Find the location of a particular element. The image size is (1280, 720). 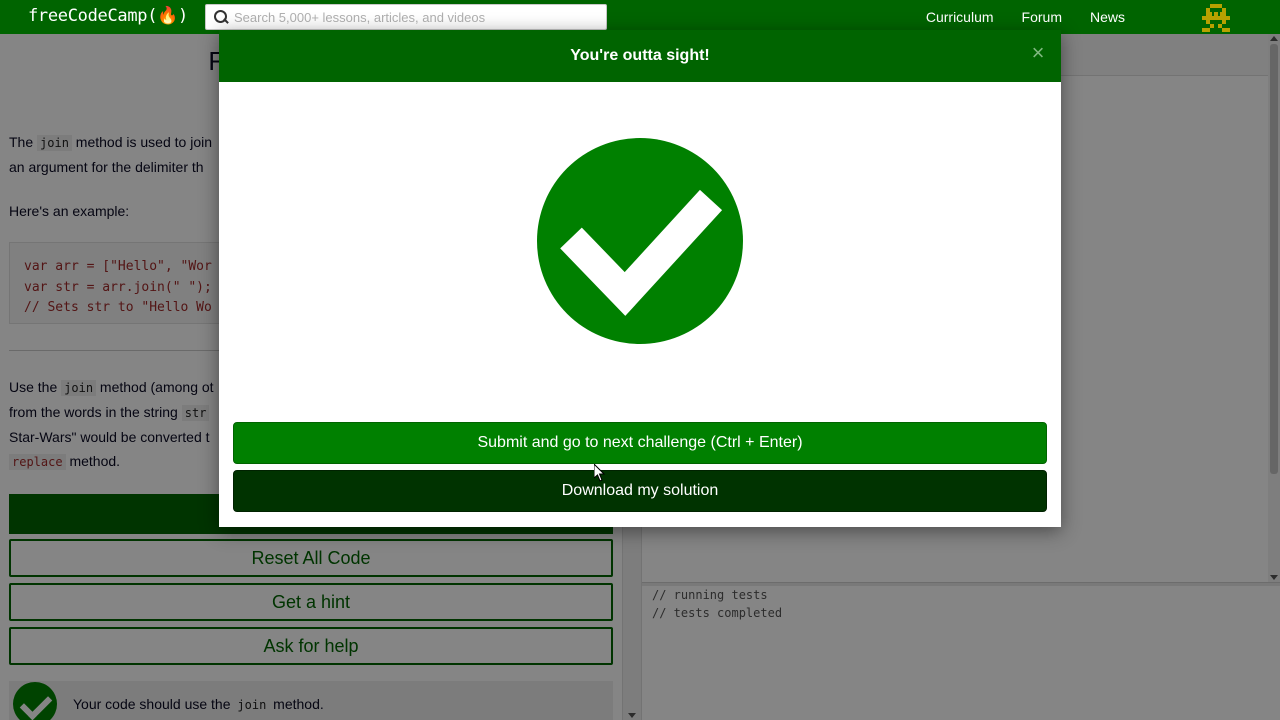

nav-link-news: News is located at coordinates (1107, 17).